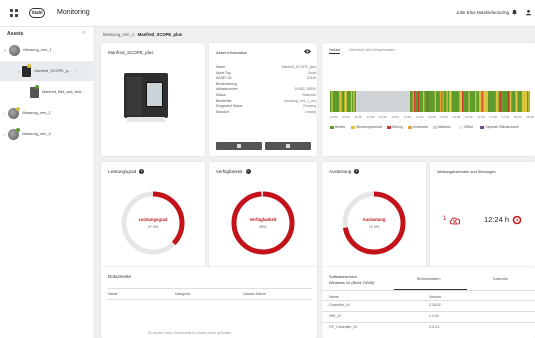 The image size is (535, 338). Describe the element at coordinates (394, 127) in the screenshot. I see `legend-item: Störung` at that location.